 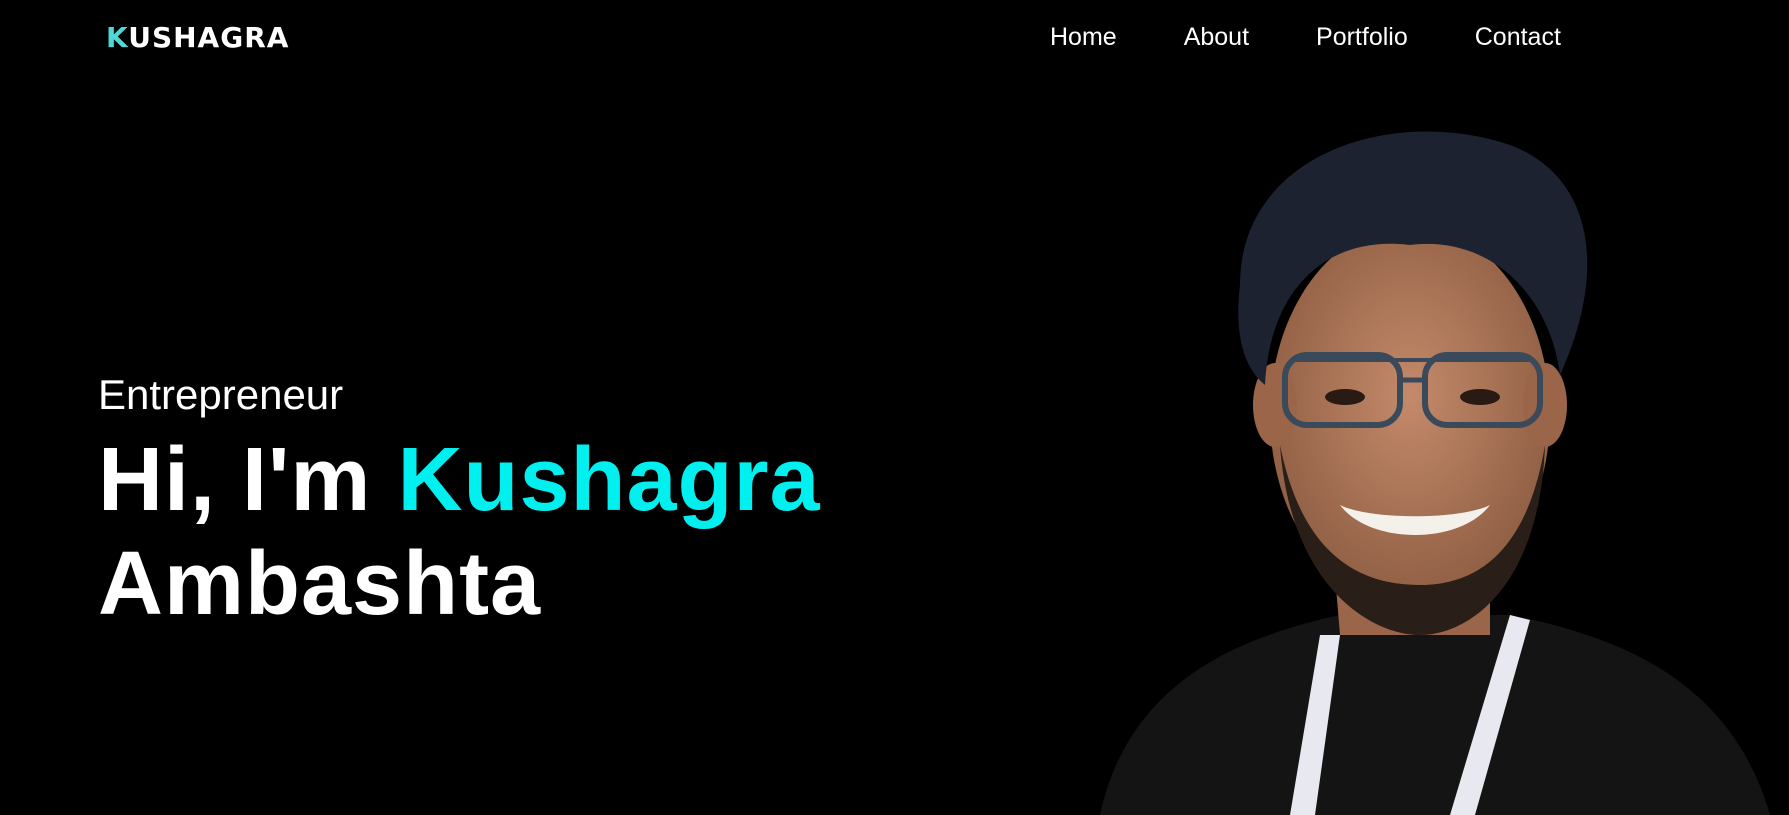 What do you see at coordinates (235, 480) in the screenshot?
I see `hero-greeting: Hi, I'm` at bounding box center [235, 480].